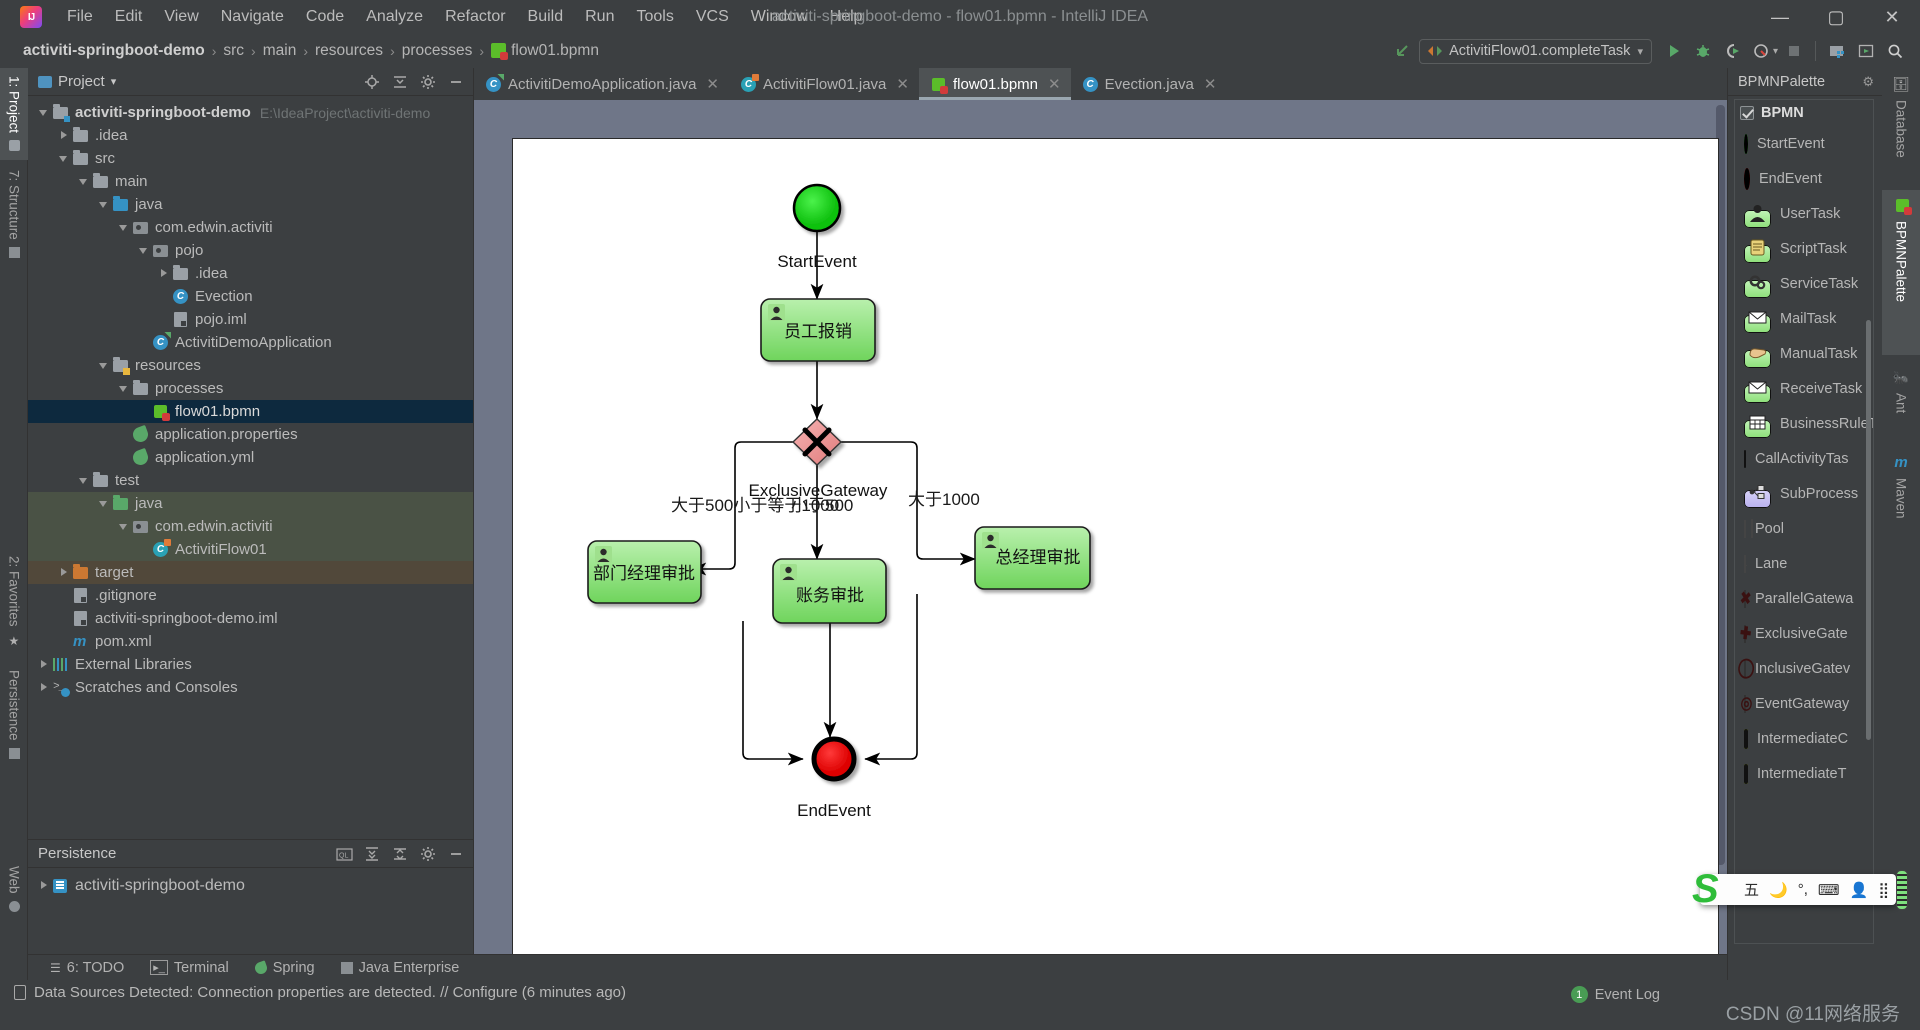  What do you see at coordinates (14, 889) in the screenshot?
I see `sidebar-tab-web: Web` at bounding box center [14, 889].